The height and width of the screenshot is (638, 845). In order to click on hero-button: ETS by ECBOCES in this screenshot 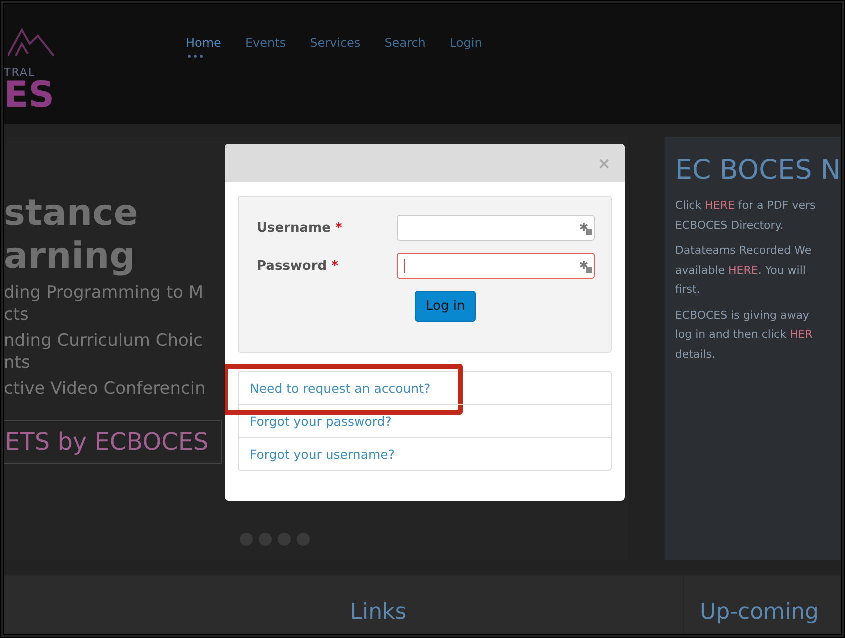, I will do `click(113, 442)`.